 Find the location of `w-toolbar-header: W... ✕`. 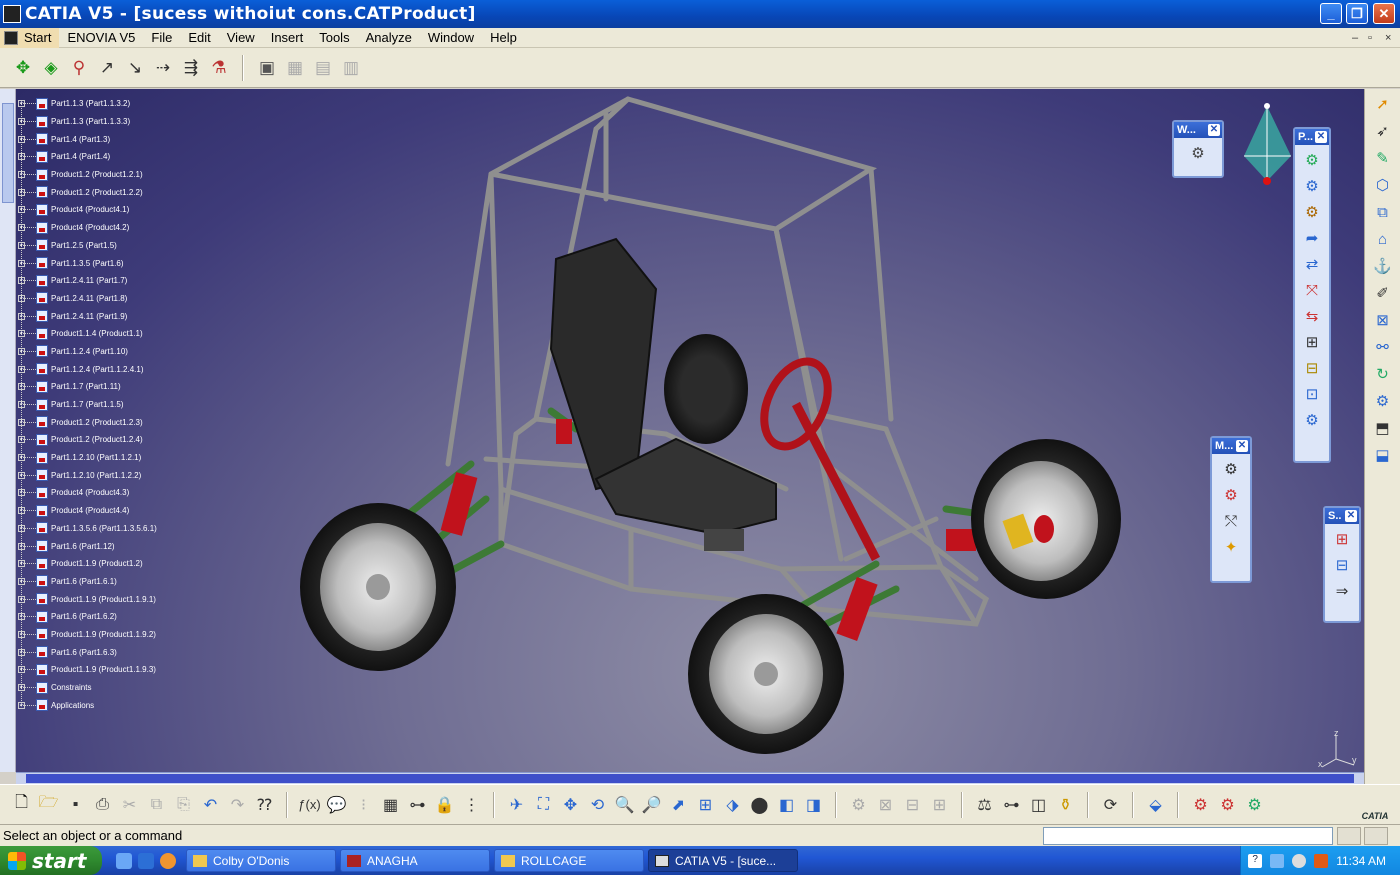

w-toolbar-header: W... ✕ is located at coordinates (1198, 130).